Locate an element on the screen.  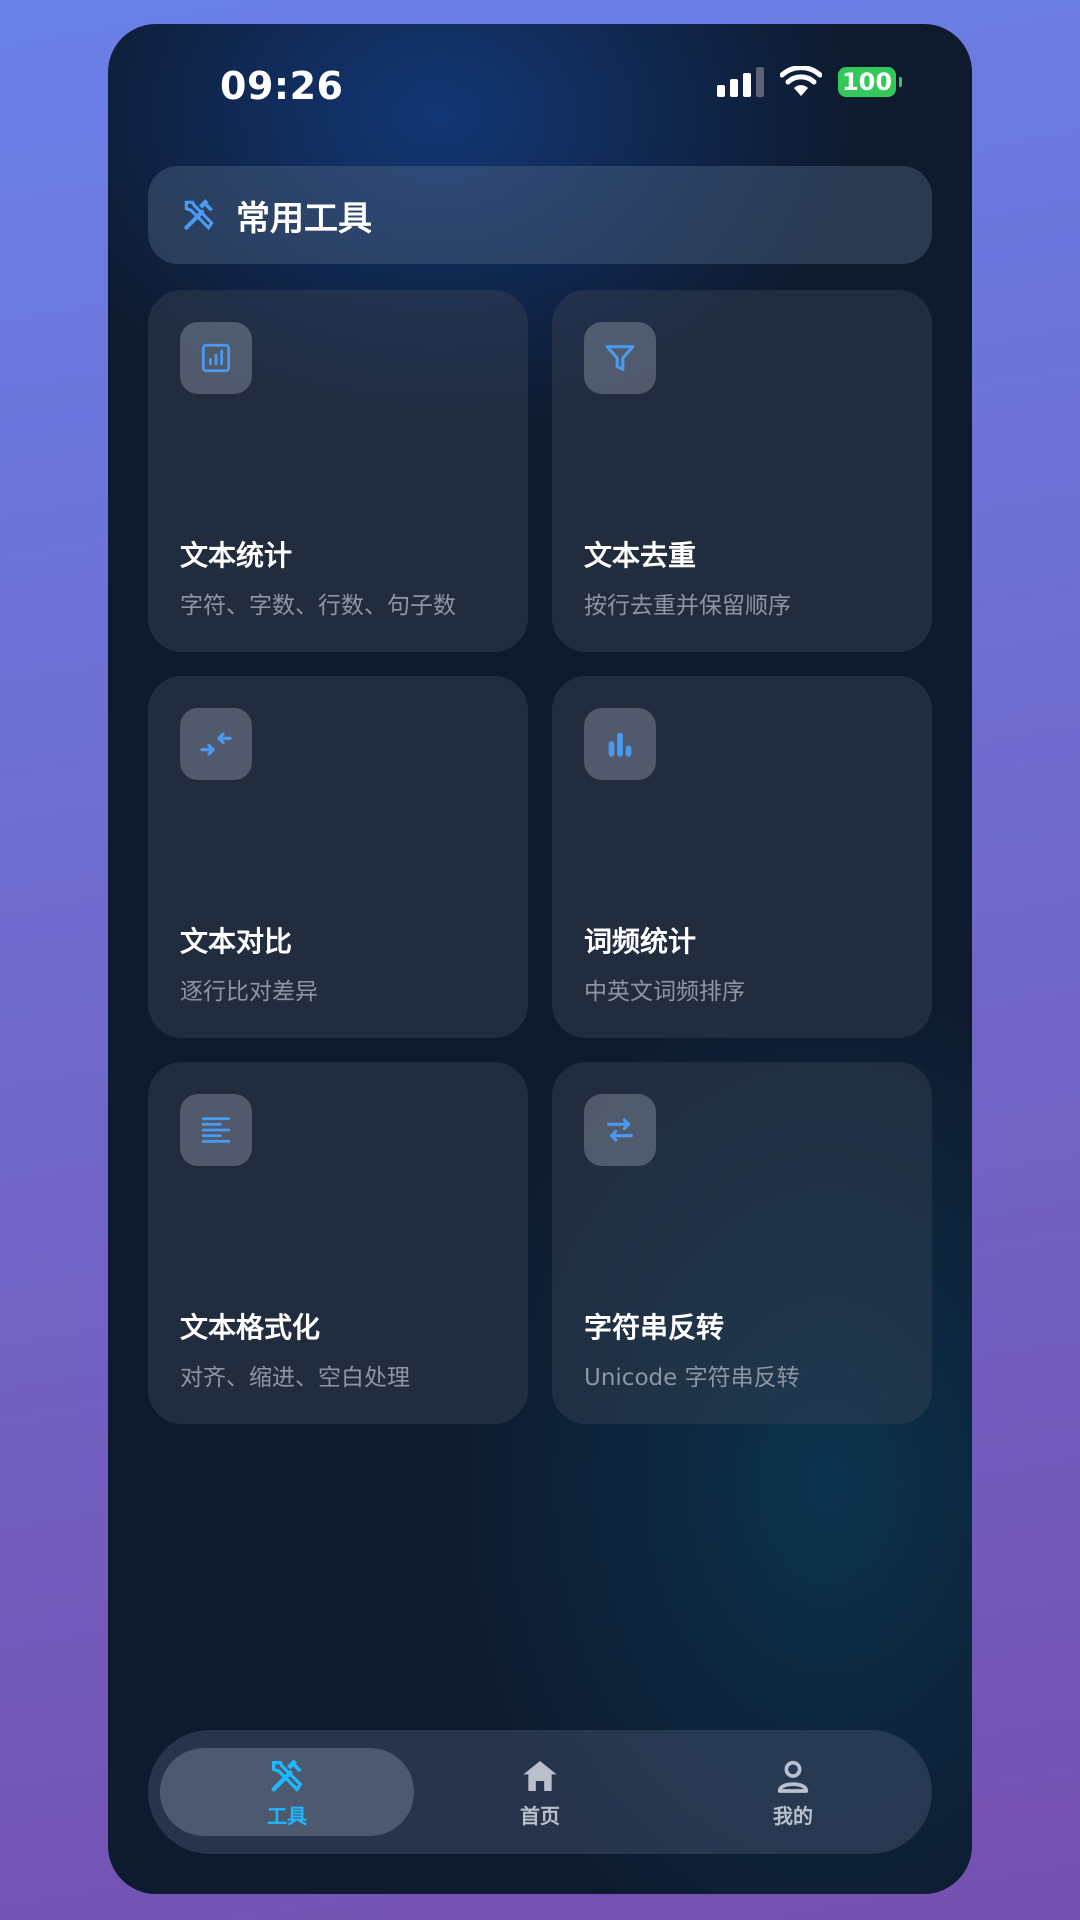
bar-chart-icon is located at coordinates (620, 744).